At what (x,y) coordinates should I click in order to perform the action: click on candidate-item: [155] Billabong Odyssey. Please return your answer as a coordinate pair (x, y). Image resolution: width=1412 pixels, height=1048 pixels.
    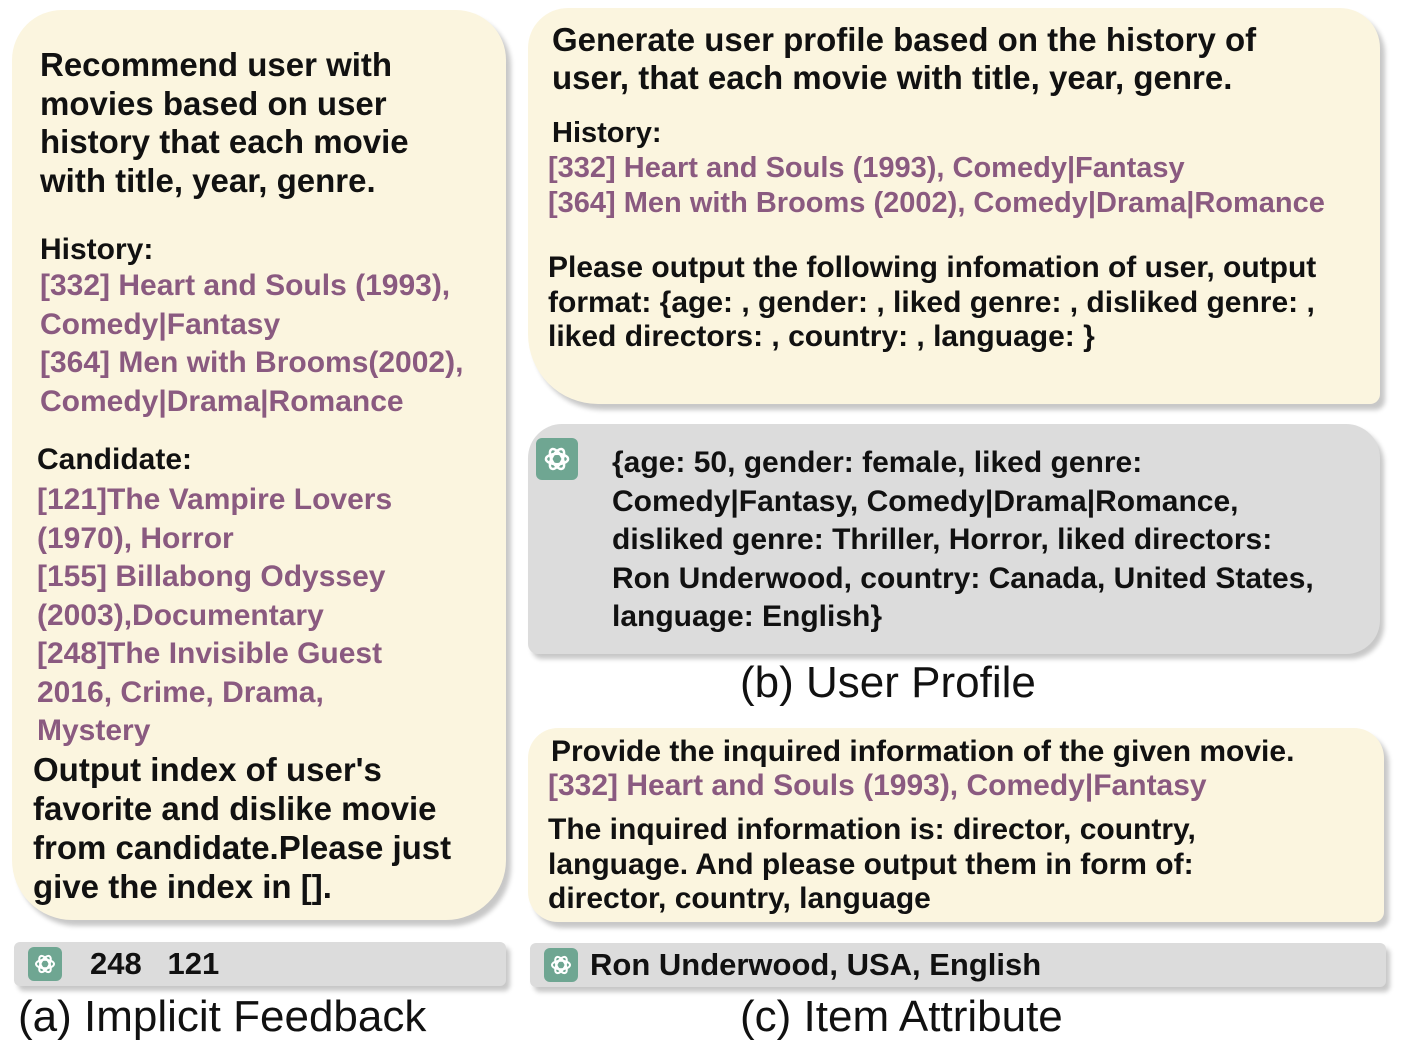
    Looking at the image, I should click on (211, 576).